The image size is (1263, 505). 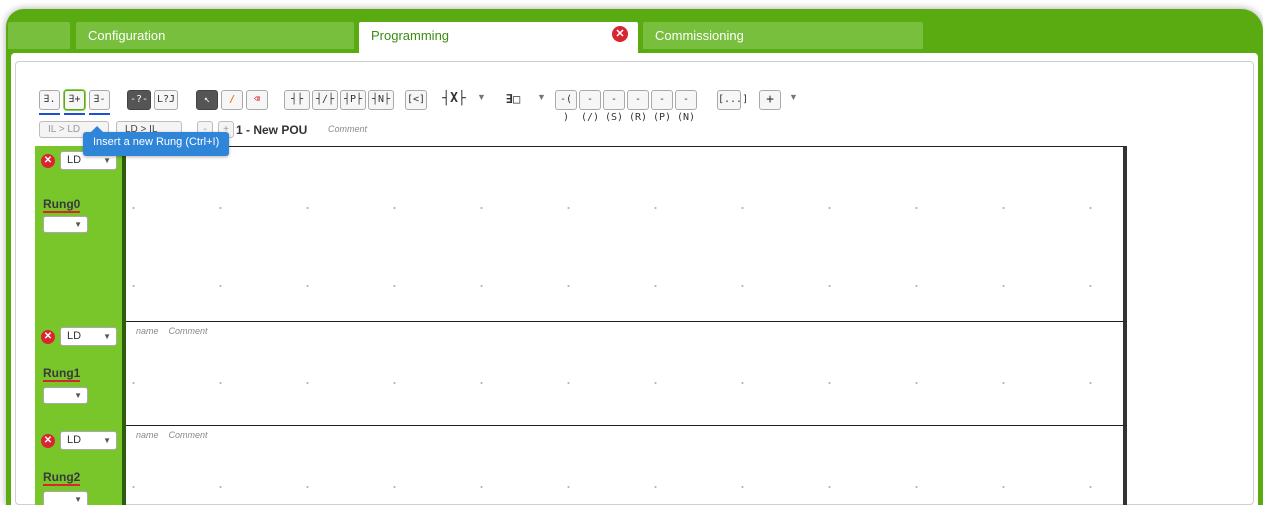 I want to click on pou-comment: Comment, so click(x=347, y=129).